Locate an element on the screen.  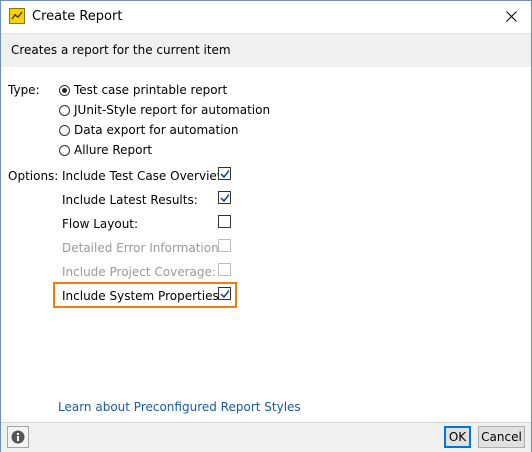
option-label-test-case-overview: Include Test Case Overview: is located at coordinates (146, 176).